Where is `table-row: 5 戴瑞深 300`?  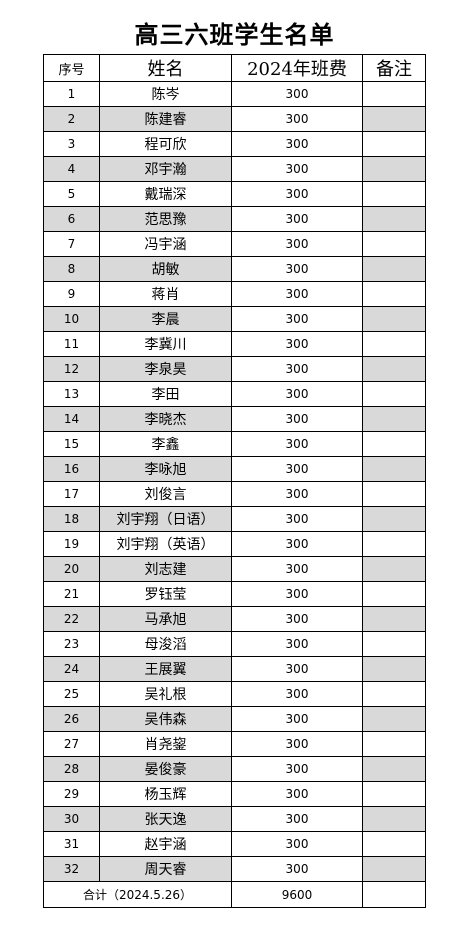
table-row: 5 戴瑞深 300 is located at coordinates (234, 194).